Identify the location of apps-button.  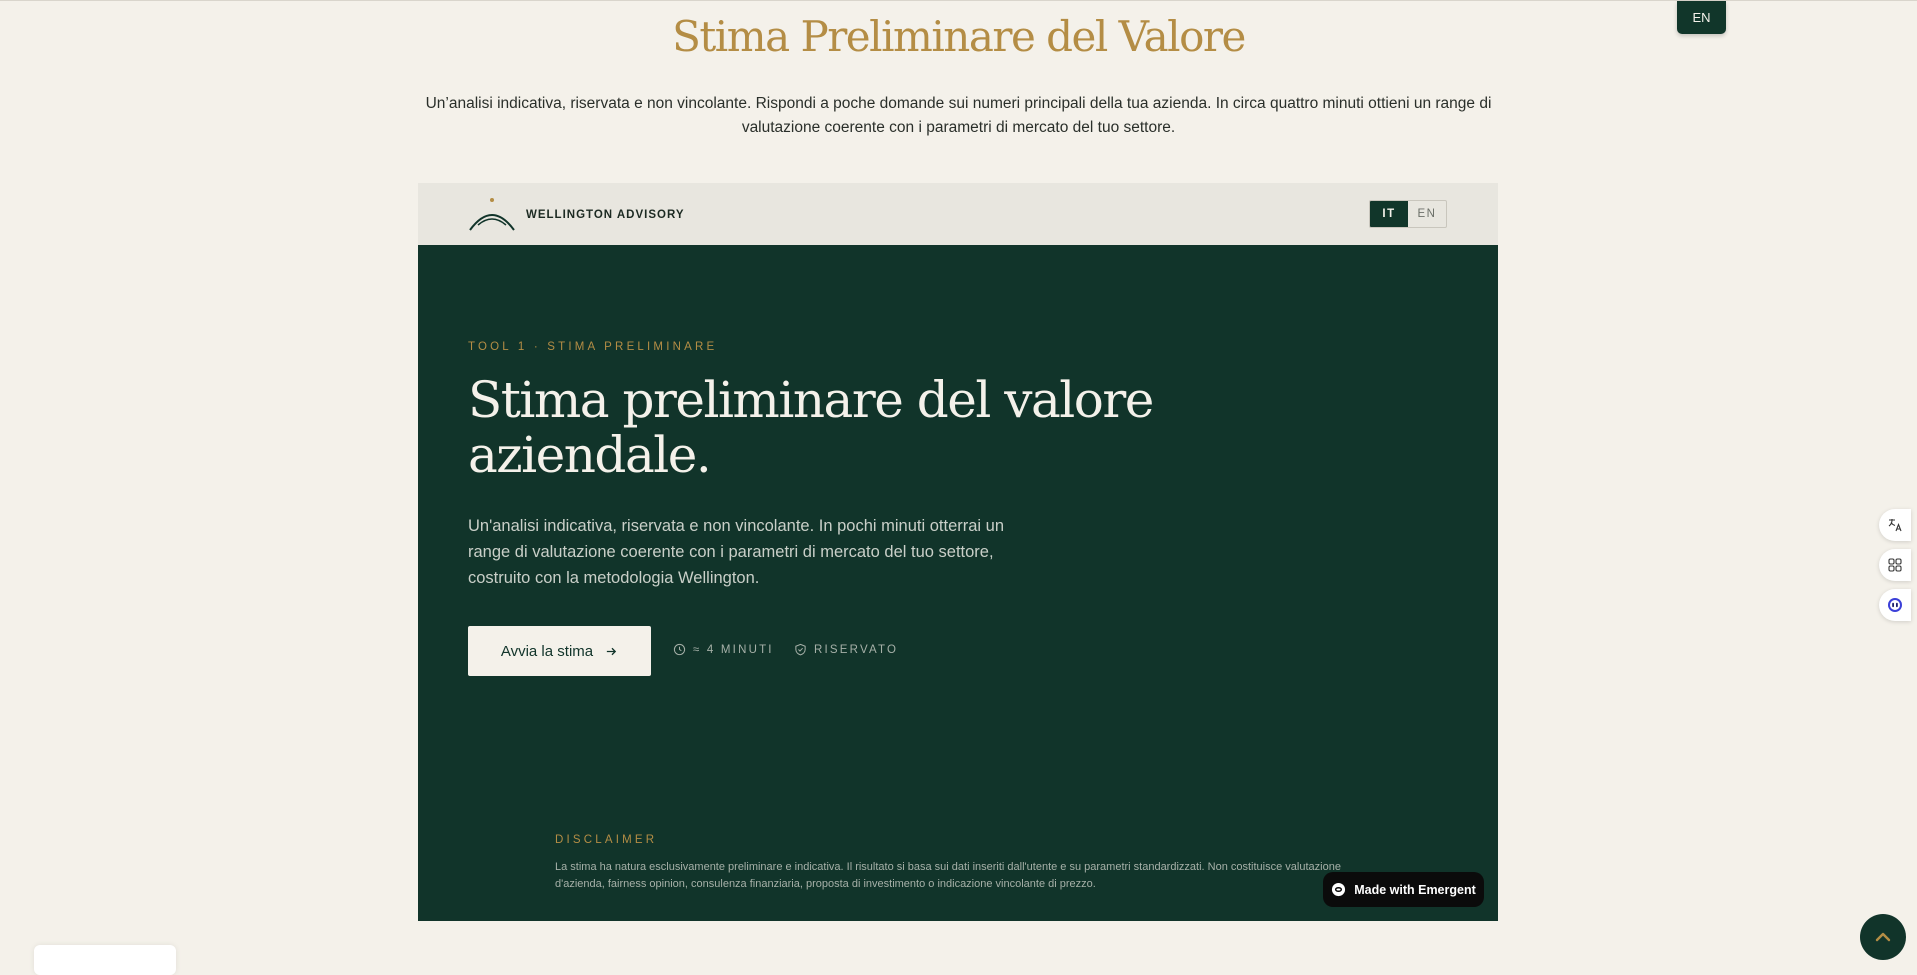
(1895, 565).